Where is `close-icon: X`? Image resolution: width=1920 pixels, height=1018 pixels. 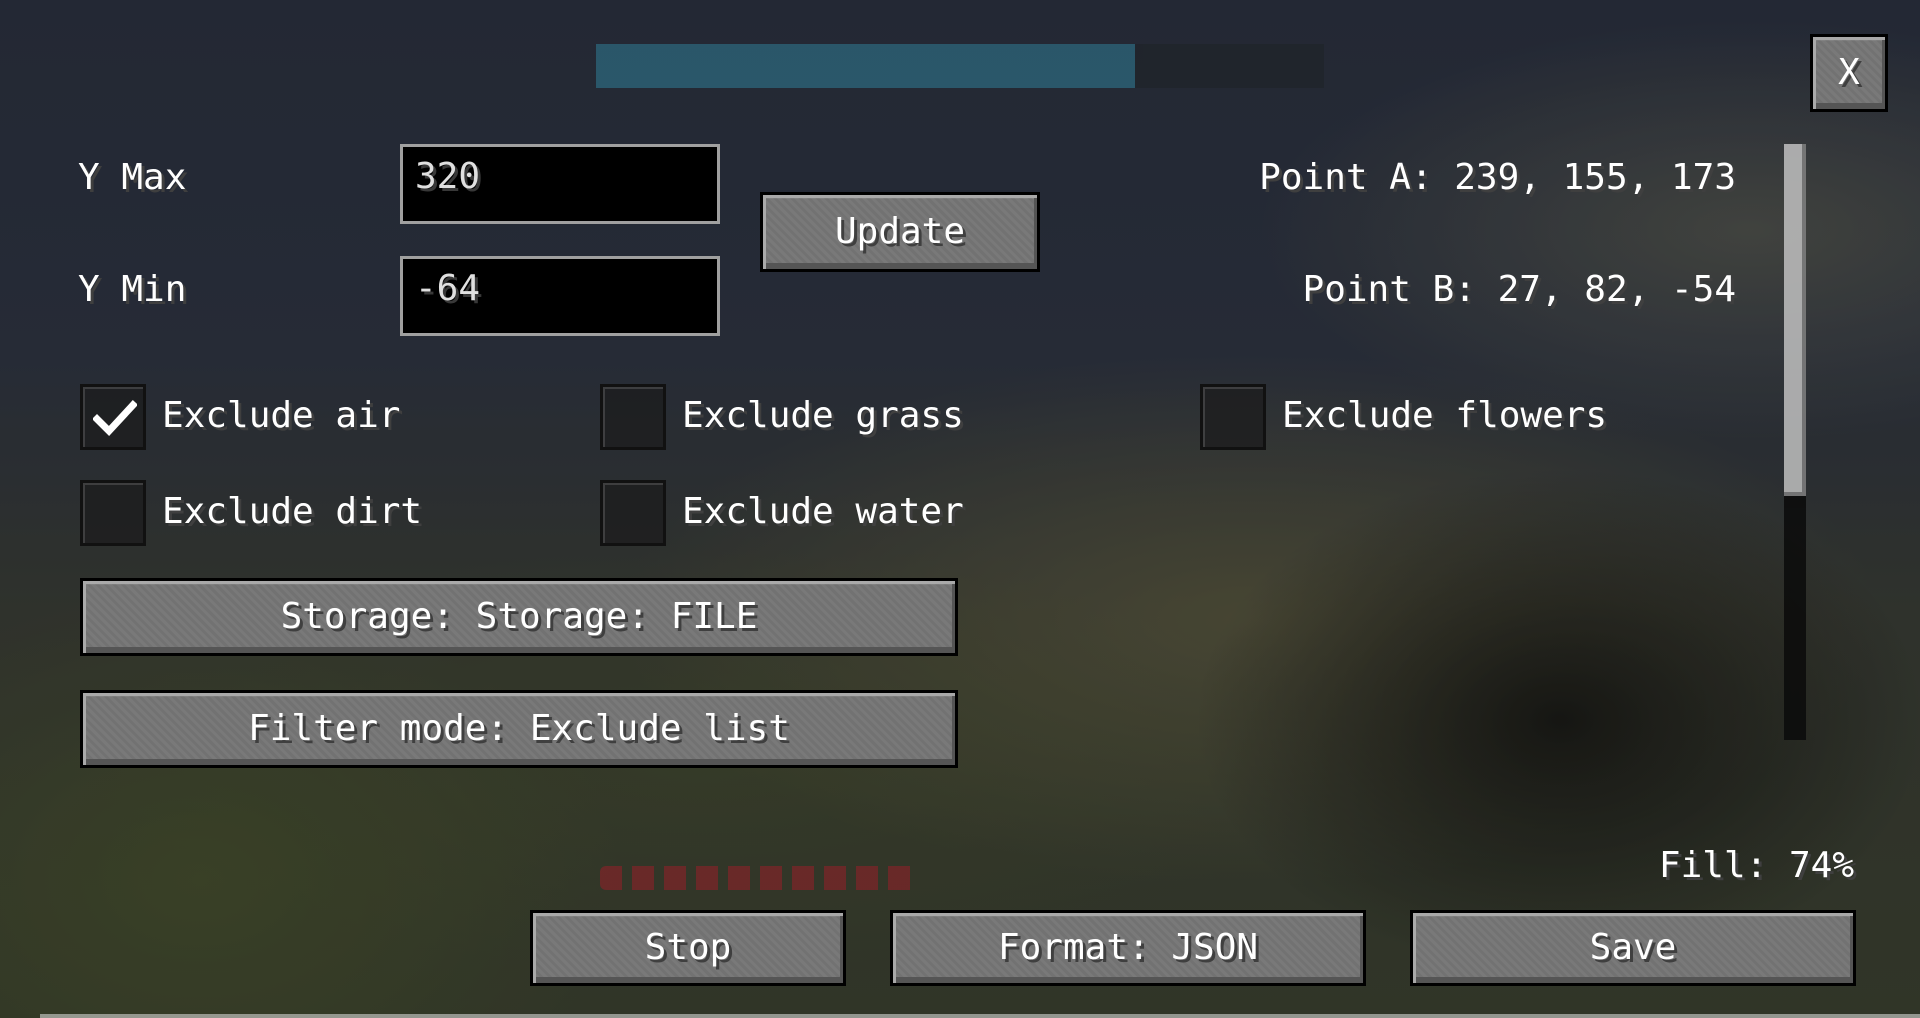
close-icon: X is located at coordinates (1849, 72).